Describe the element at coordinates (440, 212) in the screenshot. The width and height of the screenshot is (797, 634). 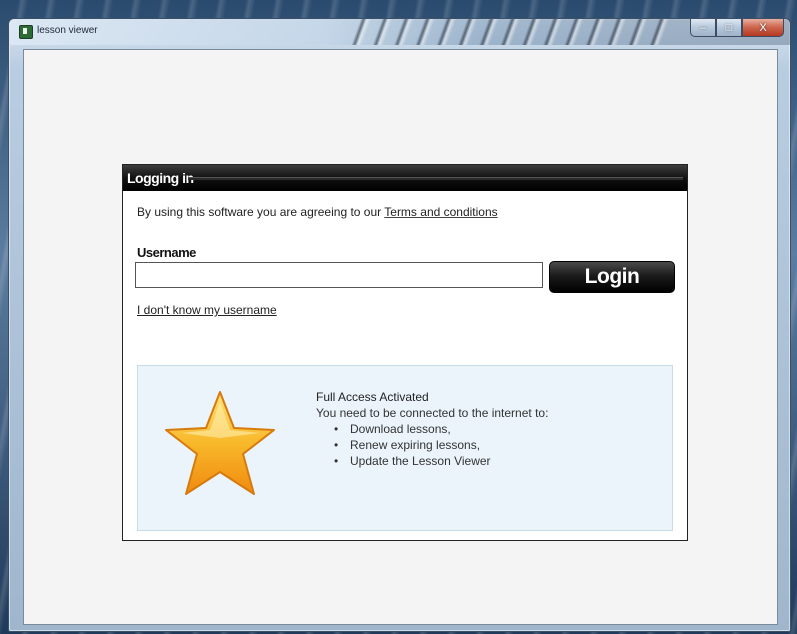
I see `terms-and-conditions-link: Terms and conditions` at that location.